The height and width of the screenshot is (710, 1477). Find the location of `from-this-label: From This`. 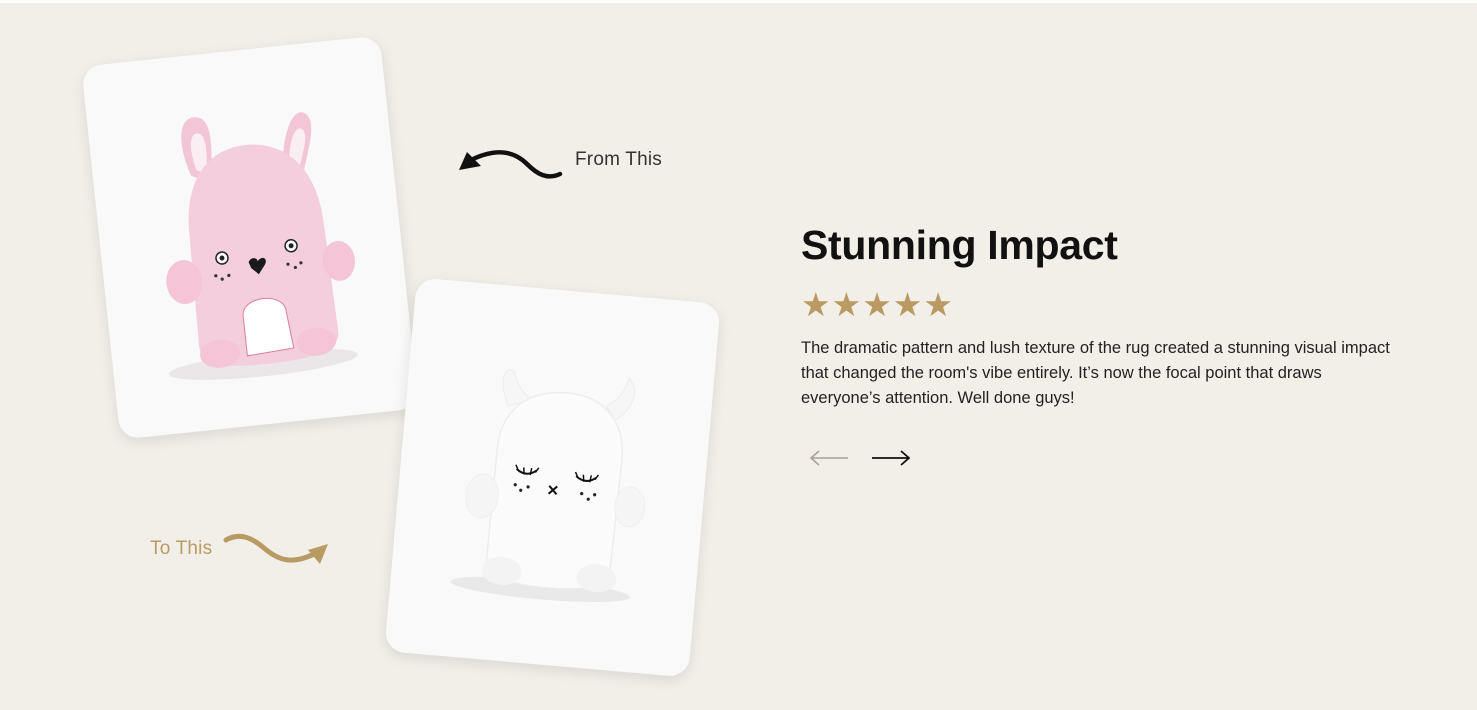

from-this-label: From This is located at coordinates (618, 159).